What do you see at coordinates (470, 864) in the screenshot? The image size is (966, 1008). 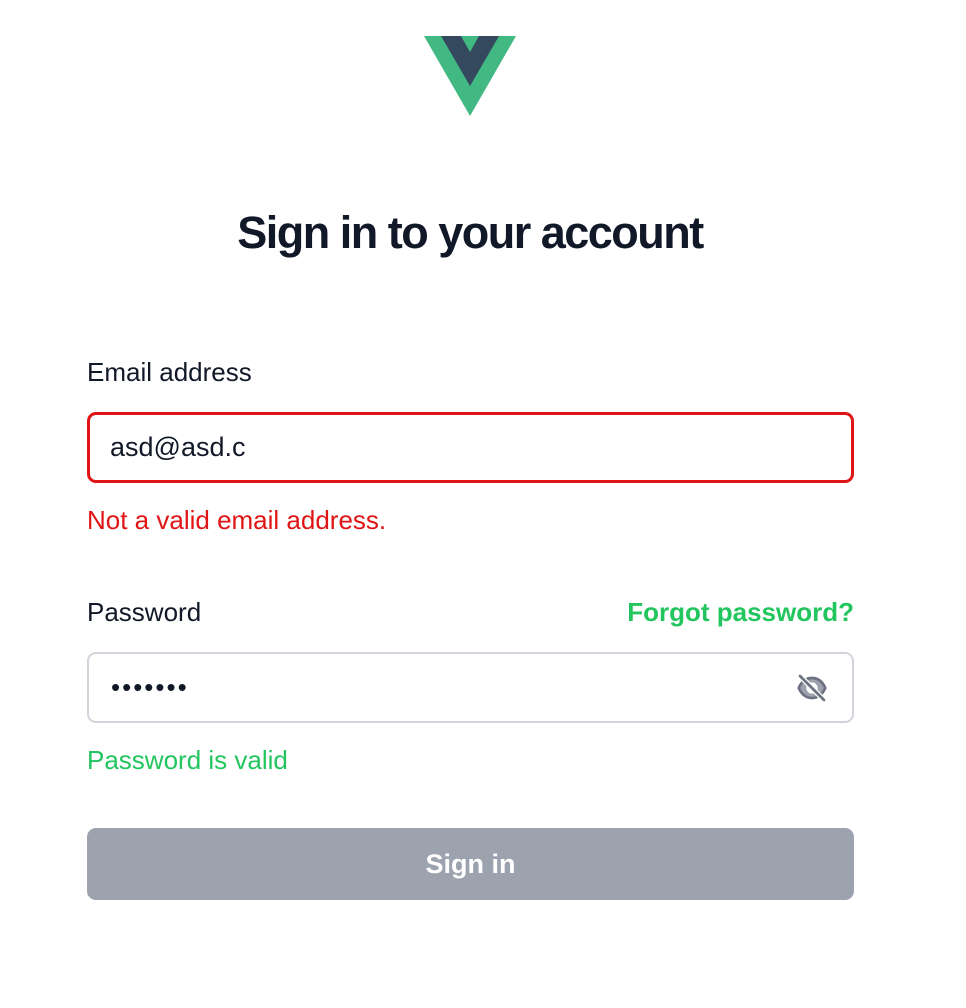 I see `sign-in-button: Sign in` at bounding box center [470, 864].